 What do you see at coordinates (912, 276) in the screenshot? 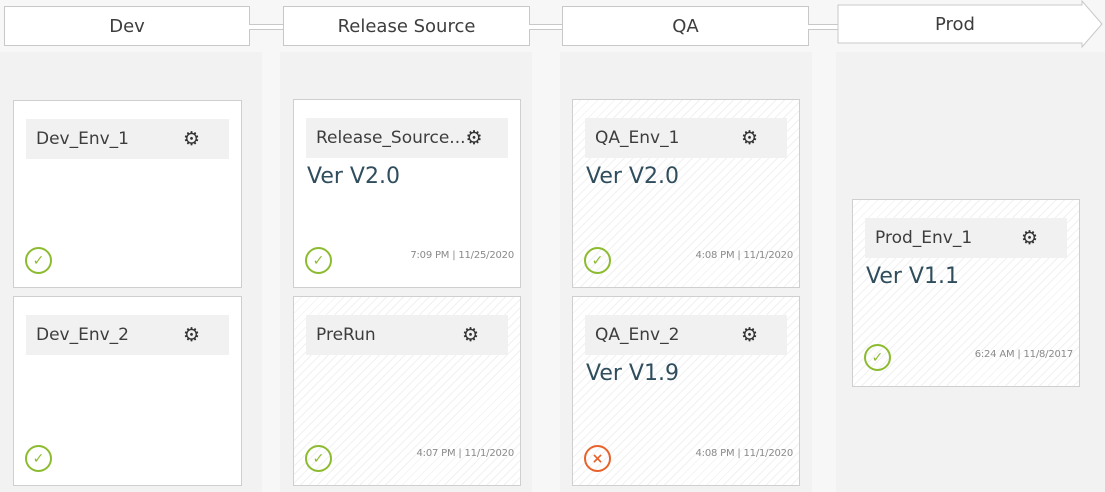
I see `version-label: Ver V1.1` at bounding box center [912, 276].